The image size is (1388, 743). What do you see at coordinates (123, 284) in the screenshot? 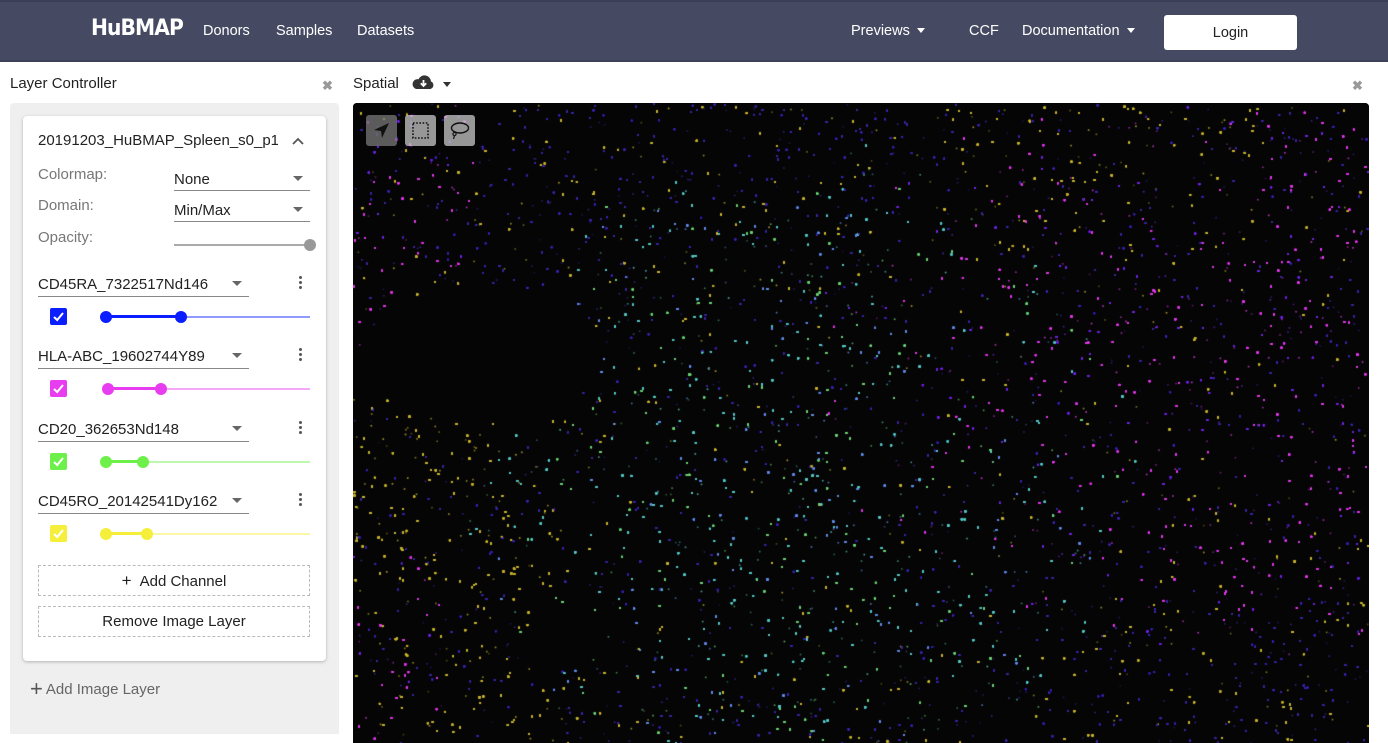
I see `channel-name: CD45RA_7322517Nd146` at bounding box center [123, 284].